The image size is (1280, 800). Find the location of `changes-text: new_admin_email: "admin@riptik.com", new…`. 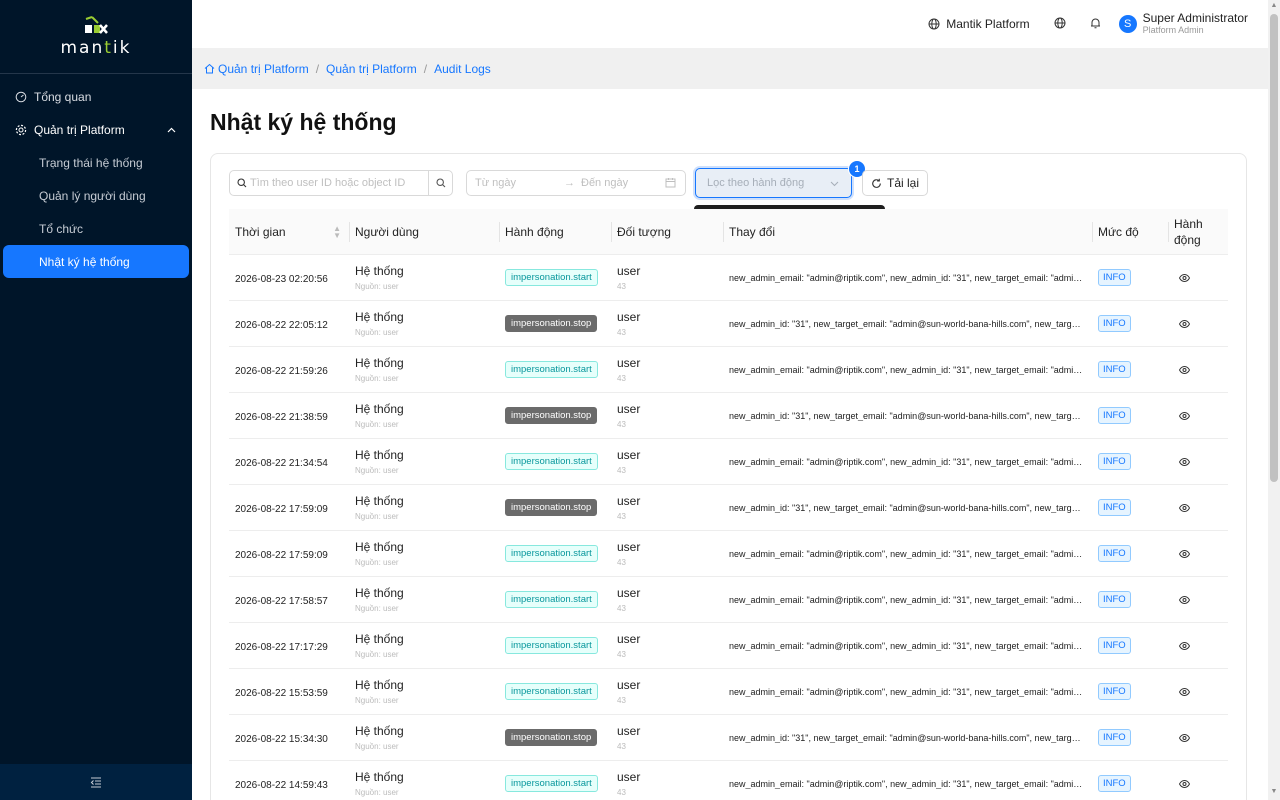

changes-text: new_admin_email: "admin@riptik.com", new… is located at coordinates (907, 645).